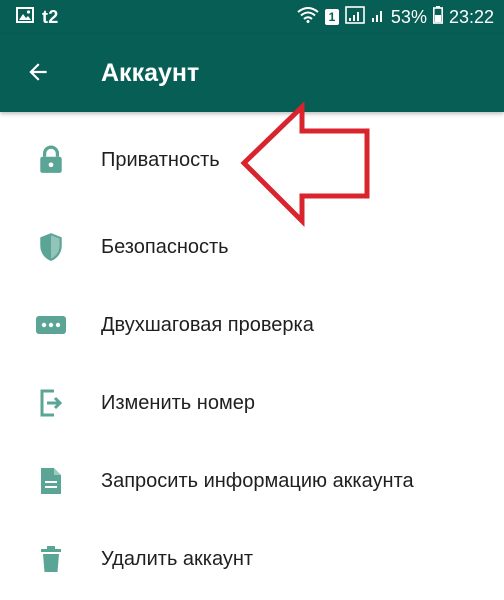 The height and width of the screenshot is (600, 504). What do you see at coordinates (207, 324) in the screenshot?
I see `menu-item-label: Двухшаговая проверка` at bounding box center [207, 324].